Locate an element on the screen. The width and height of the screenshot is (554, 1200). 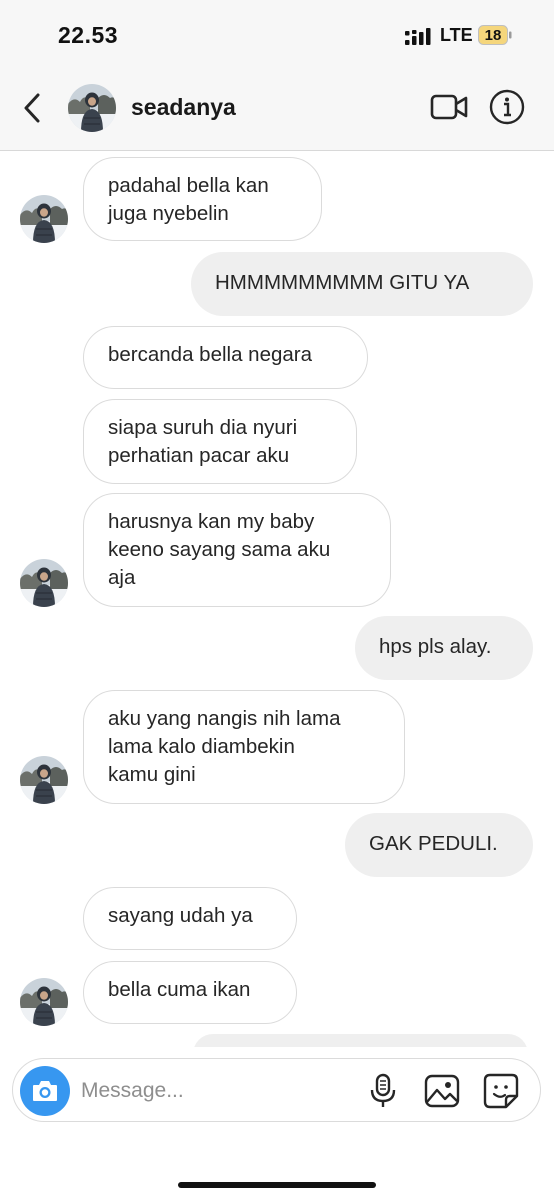
image-icon is located at coordinates (442, 1091).